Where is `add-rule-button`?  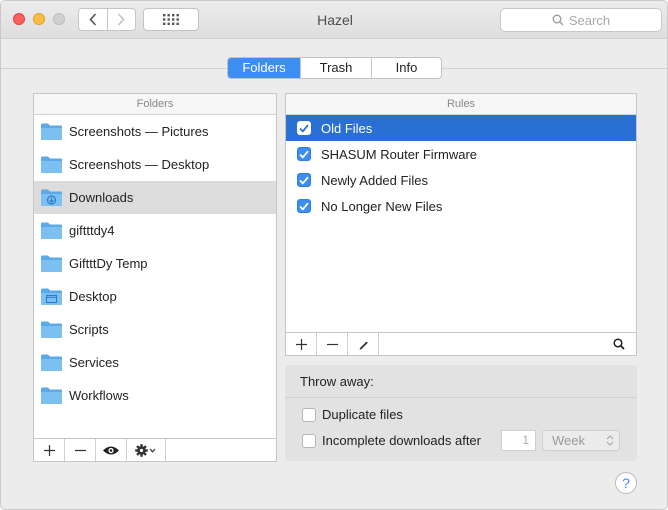 add-rule-button is located at coordinates (301, 344).